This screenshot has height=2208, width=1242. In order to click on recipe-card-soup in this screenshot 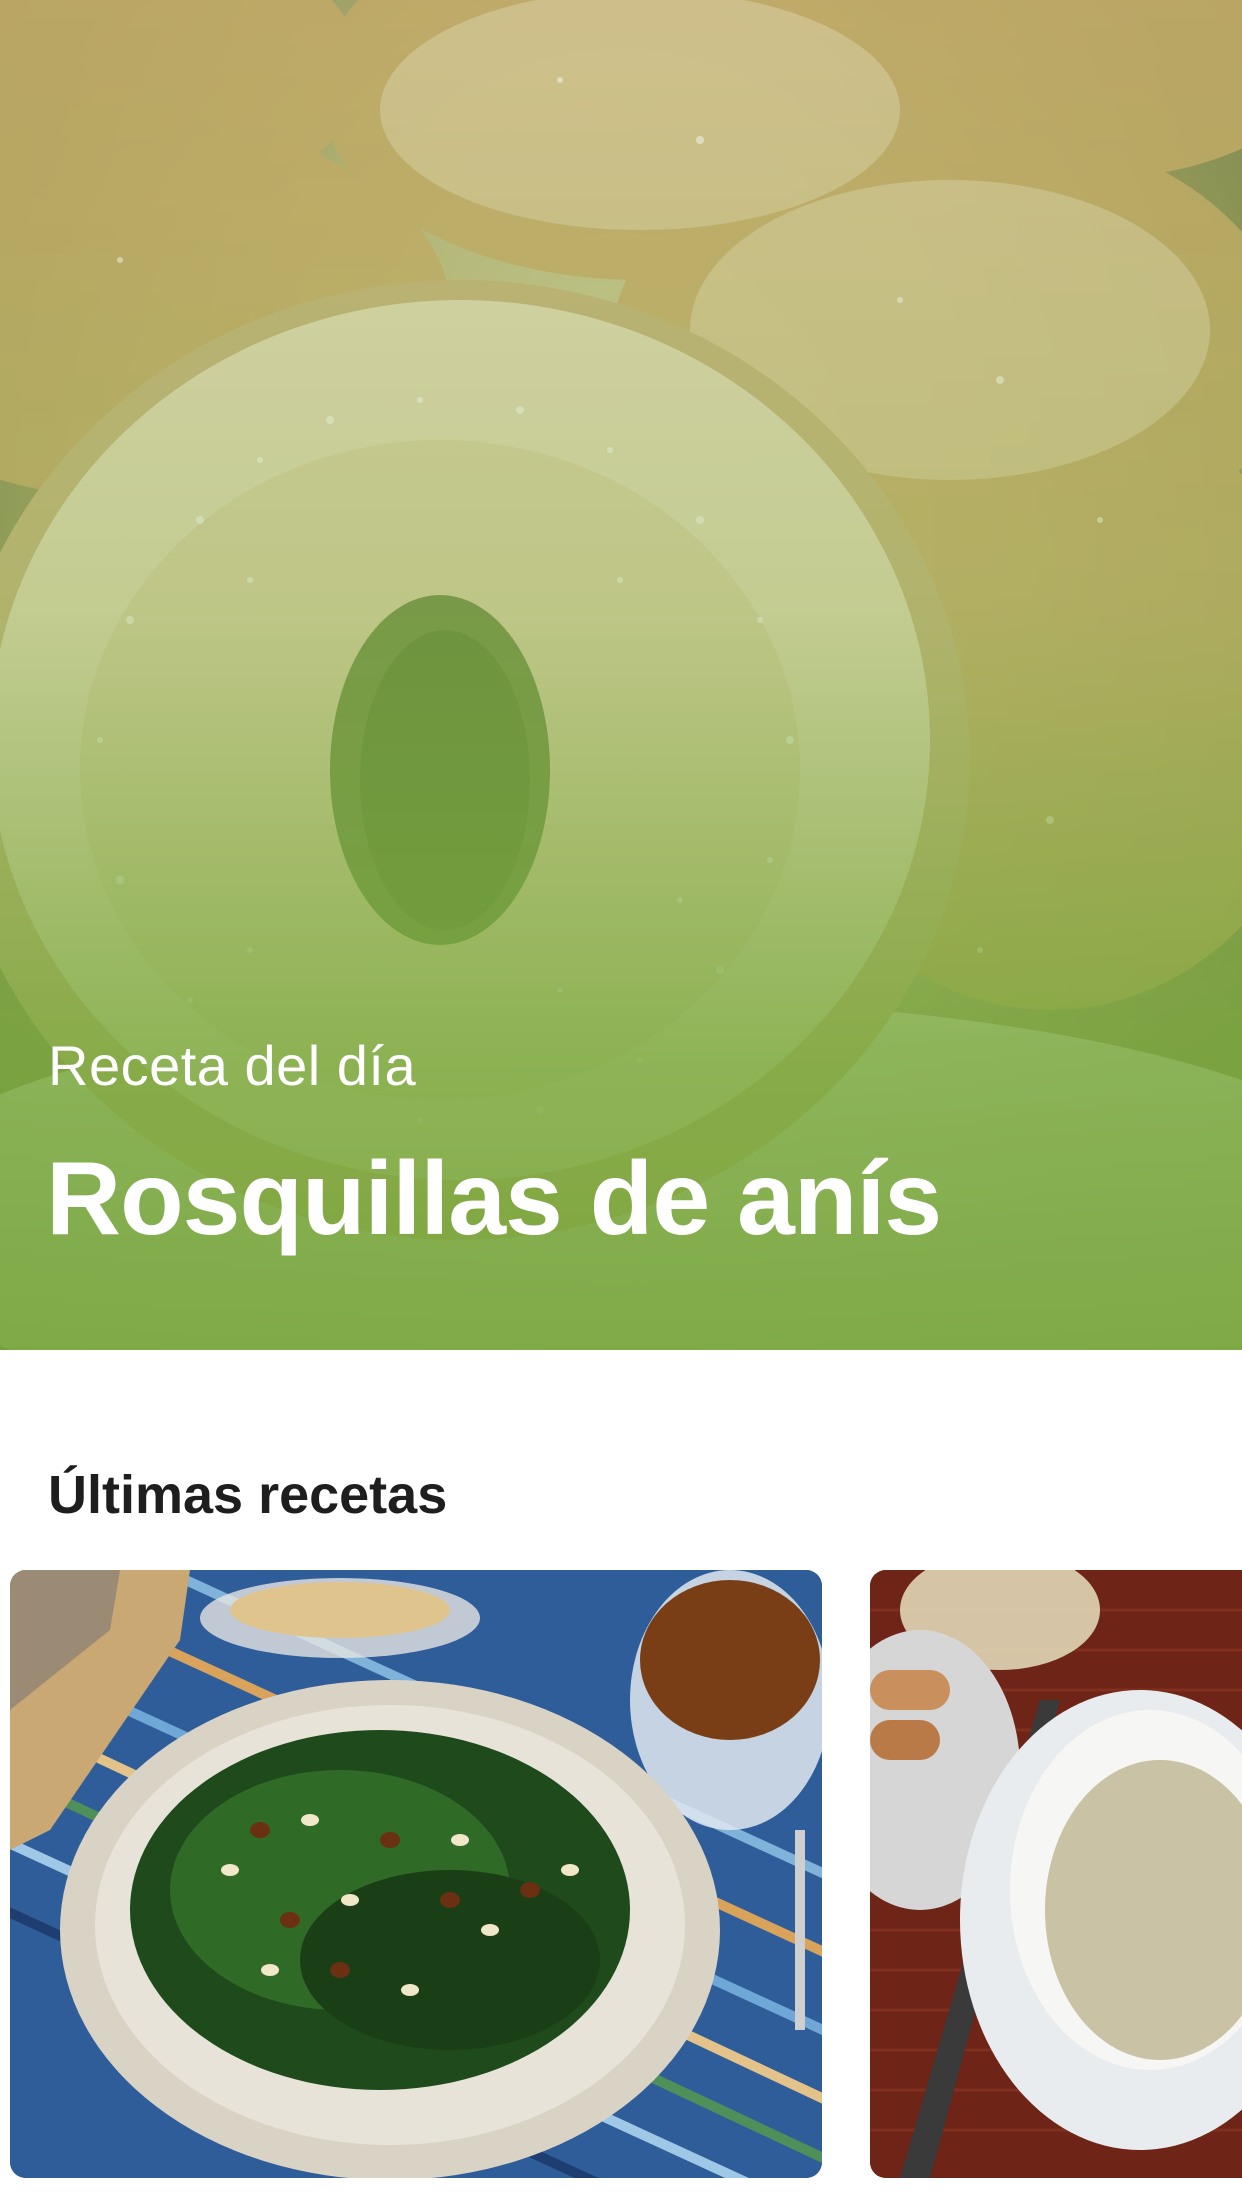, I will do `click(1056, 1874)`.